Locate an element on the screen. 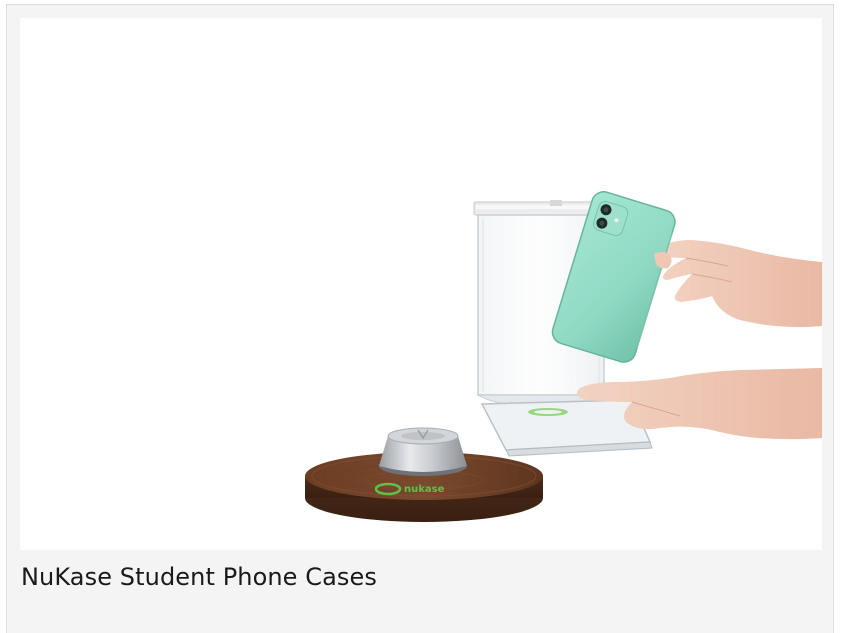 The width and height of the screenshot is (841, 633). metal-magnet is located at coordinates (423, 451).